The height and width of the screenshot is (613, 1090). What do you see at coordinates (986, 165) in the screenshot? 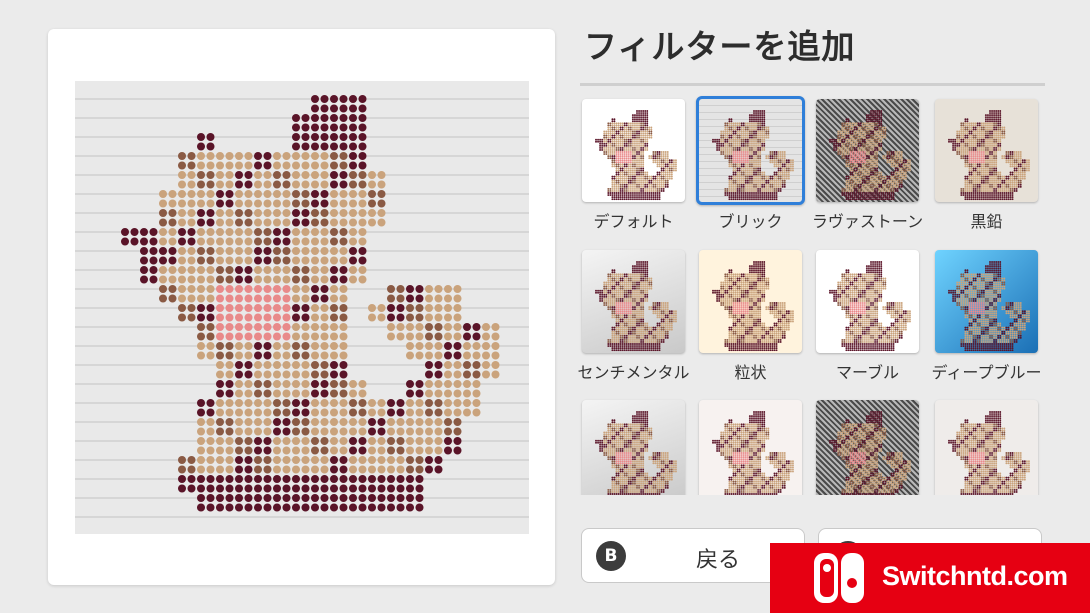
I see `filter-option-graphite: 黒鉛` at bounding box center [986, 165].